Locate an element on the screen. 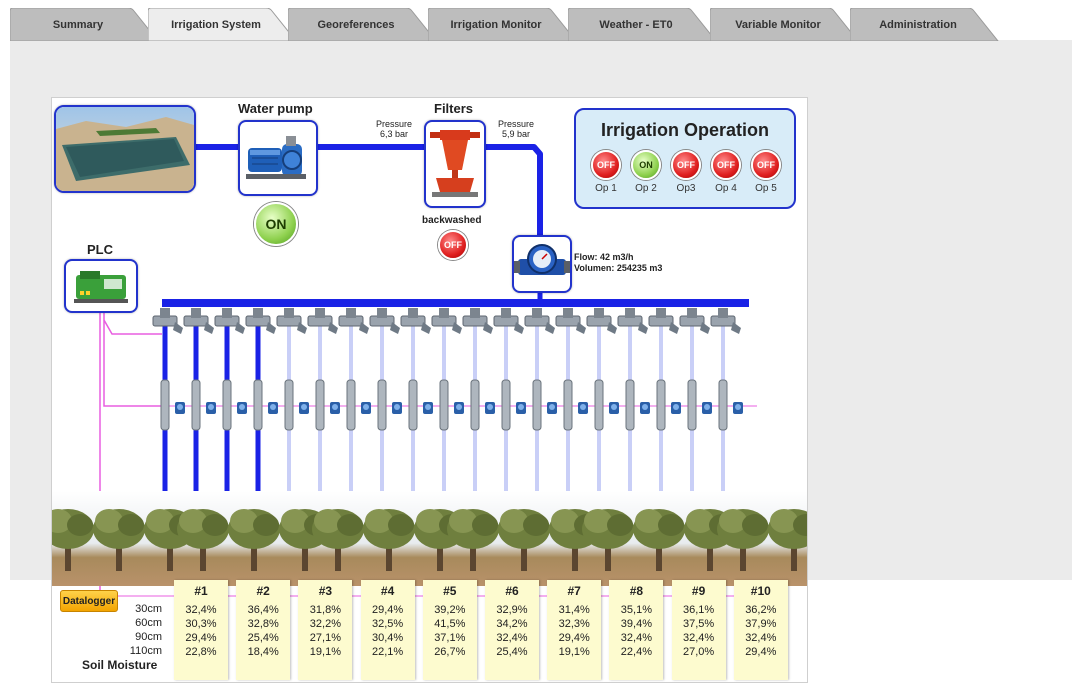 This screenshot has width=1072, height=684. moisture-value: 25,4% is located at coordinates (263, 638).